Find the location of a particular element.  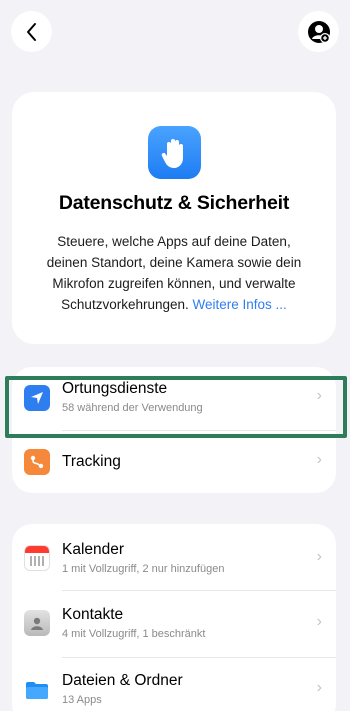

back-button is located at coordinates (31, 31).